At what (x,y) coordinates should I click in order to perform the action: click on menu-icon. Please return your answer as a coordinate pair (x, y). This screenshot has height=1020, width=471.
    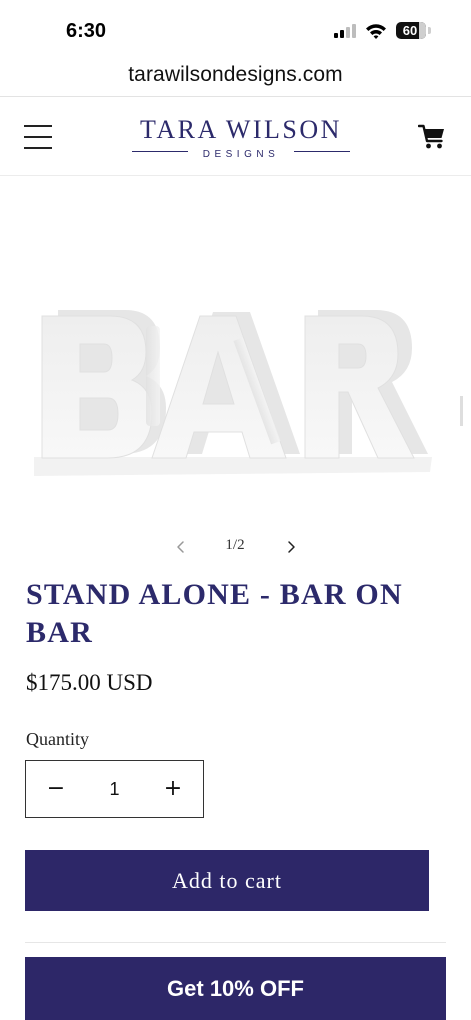
    Looking at the image, I should click on (38, 137).